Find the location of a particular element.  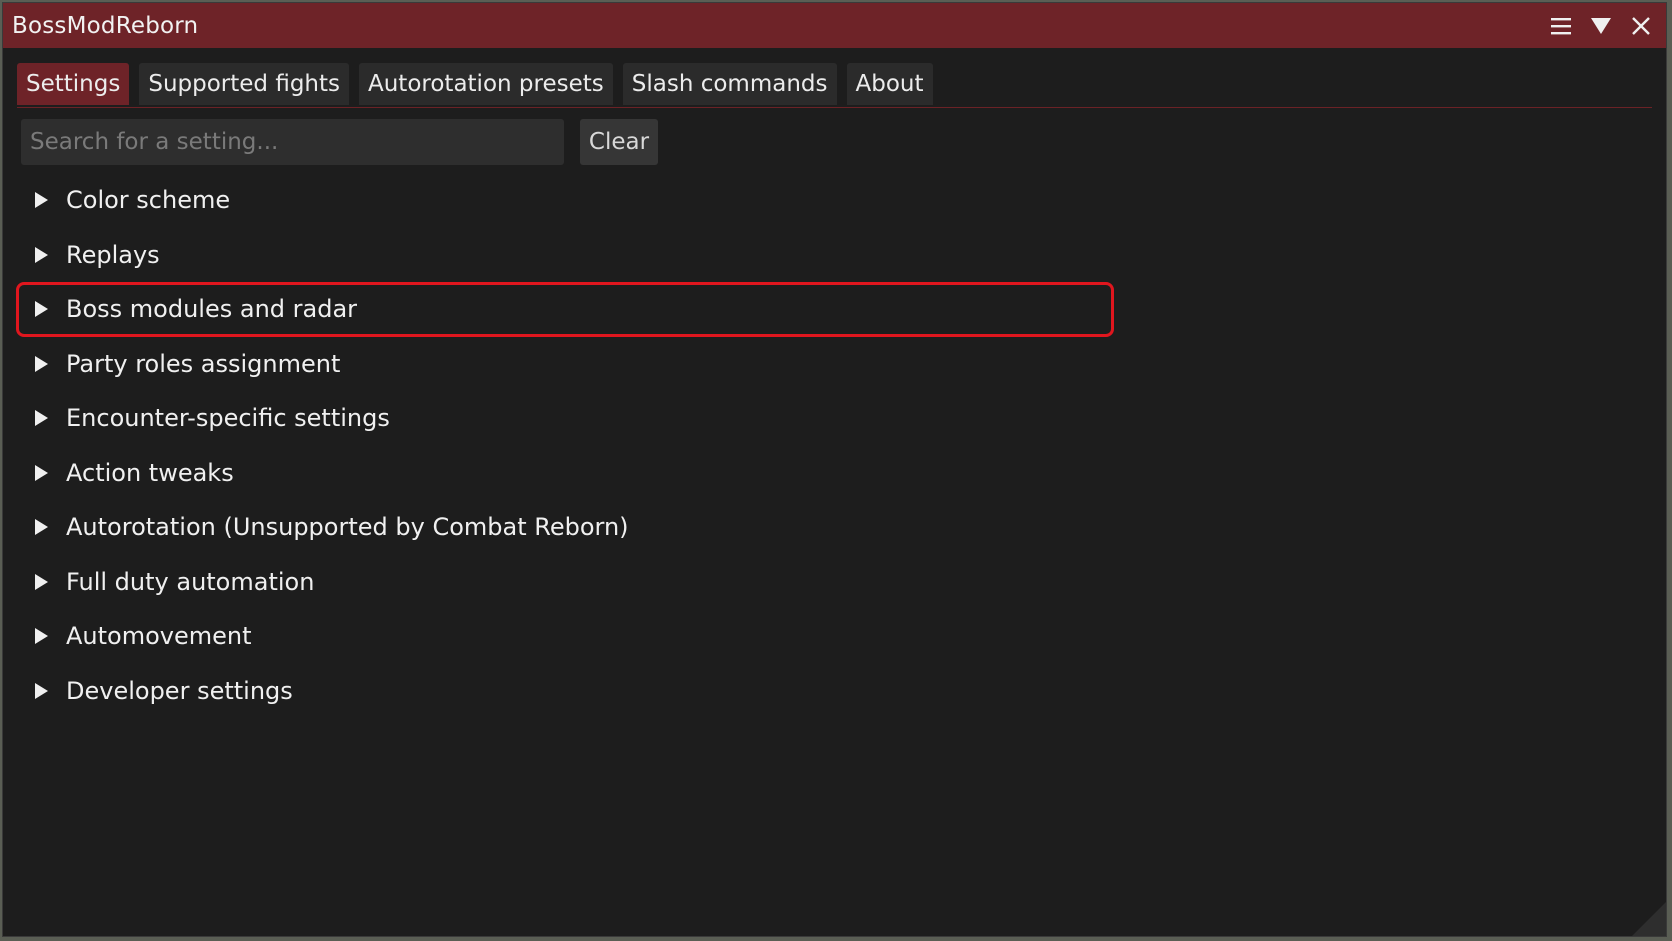

title-bar: BossModReborn is located at coordinates (834, 25).